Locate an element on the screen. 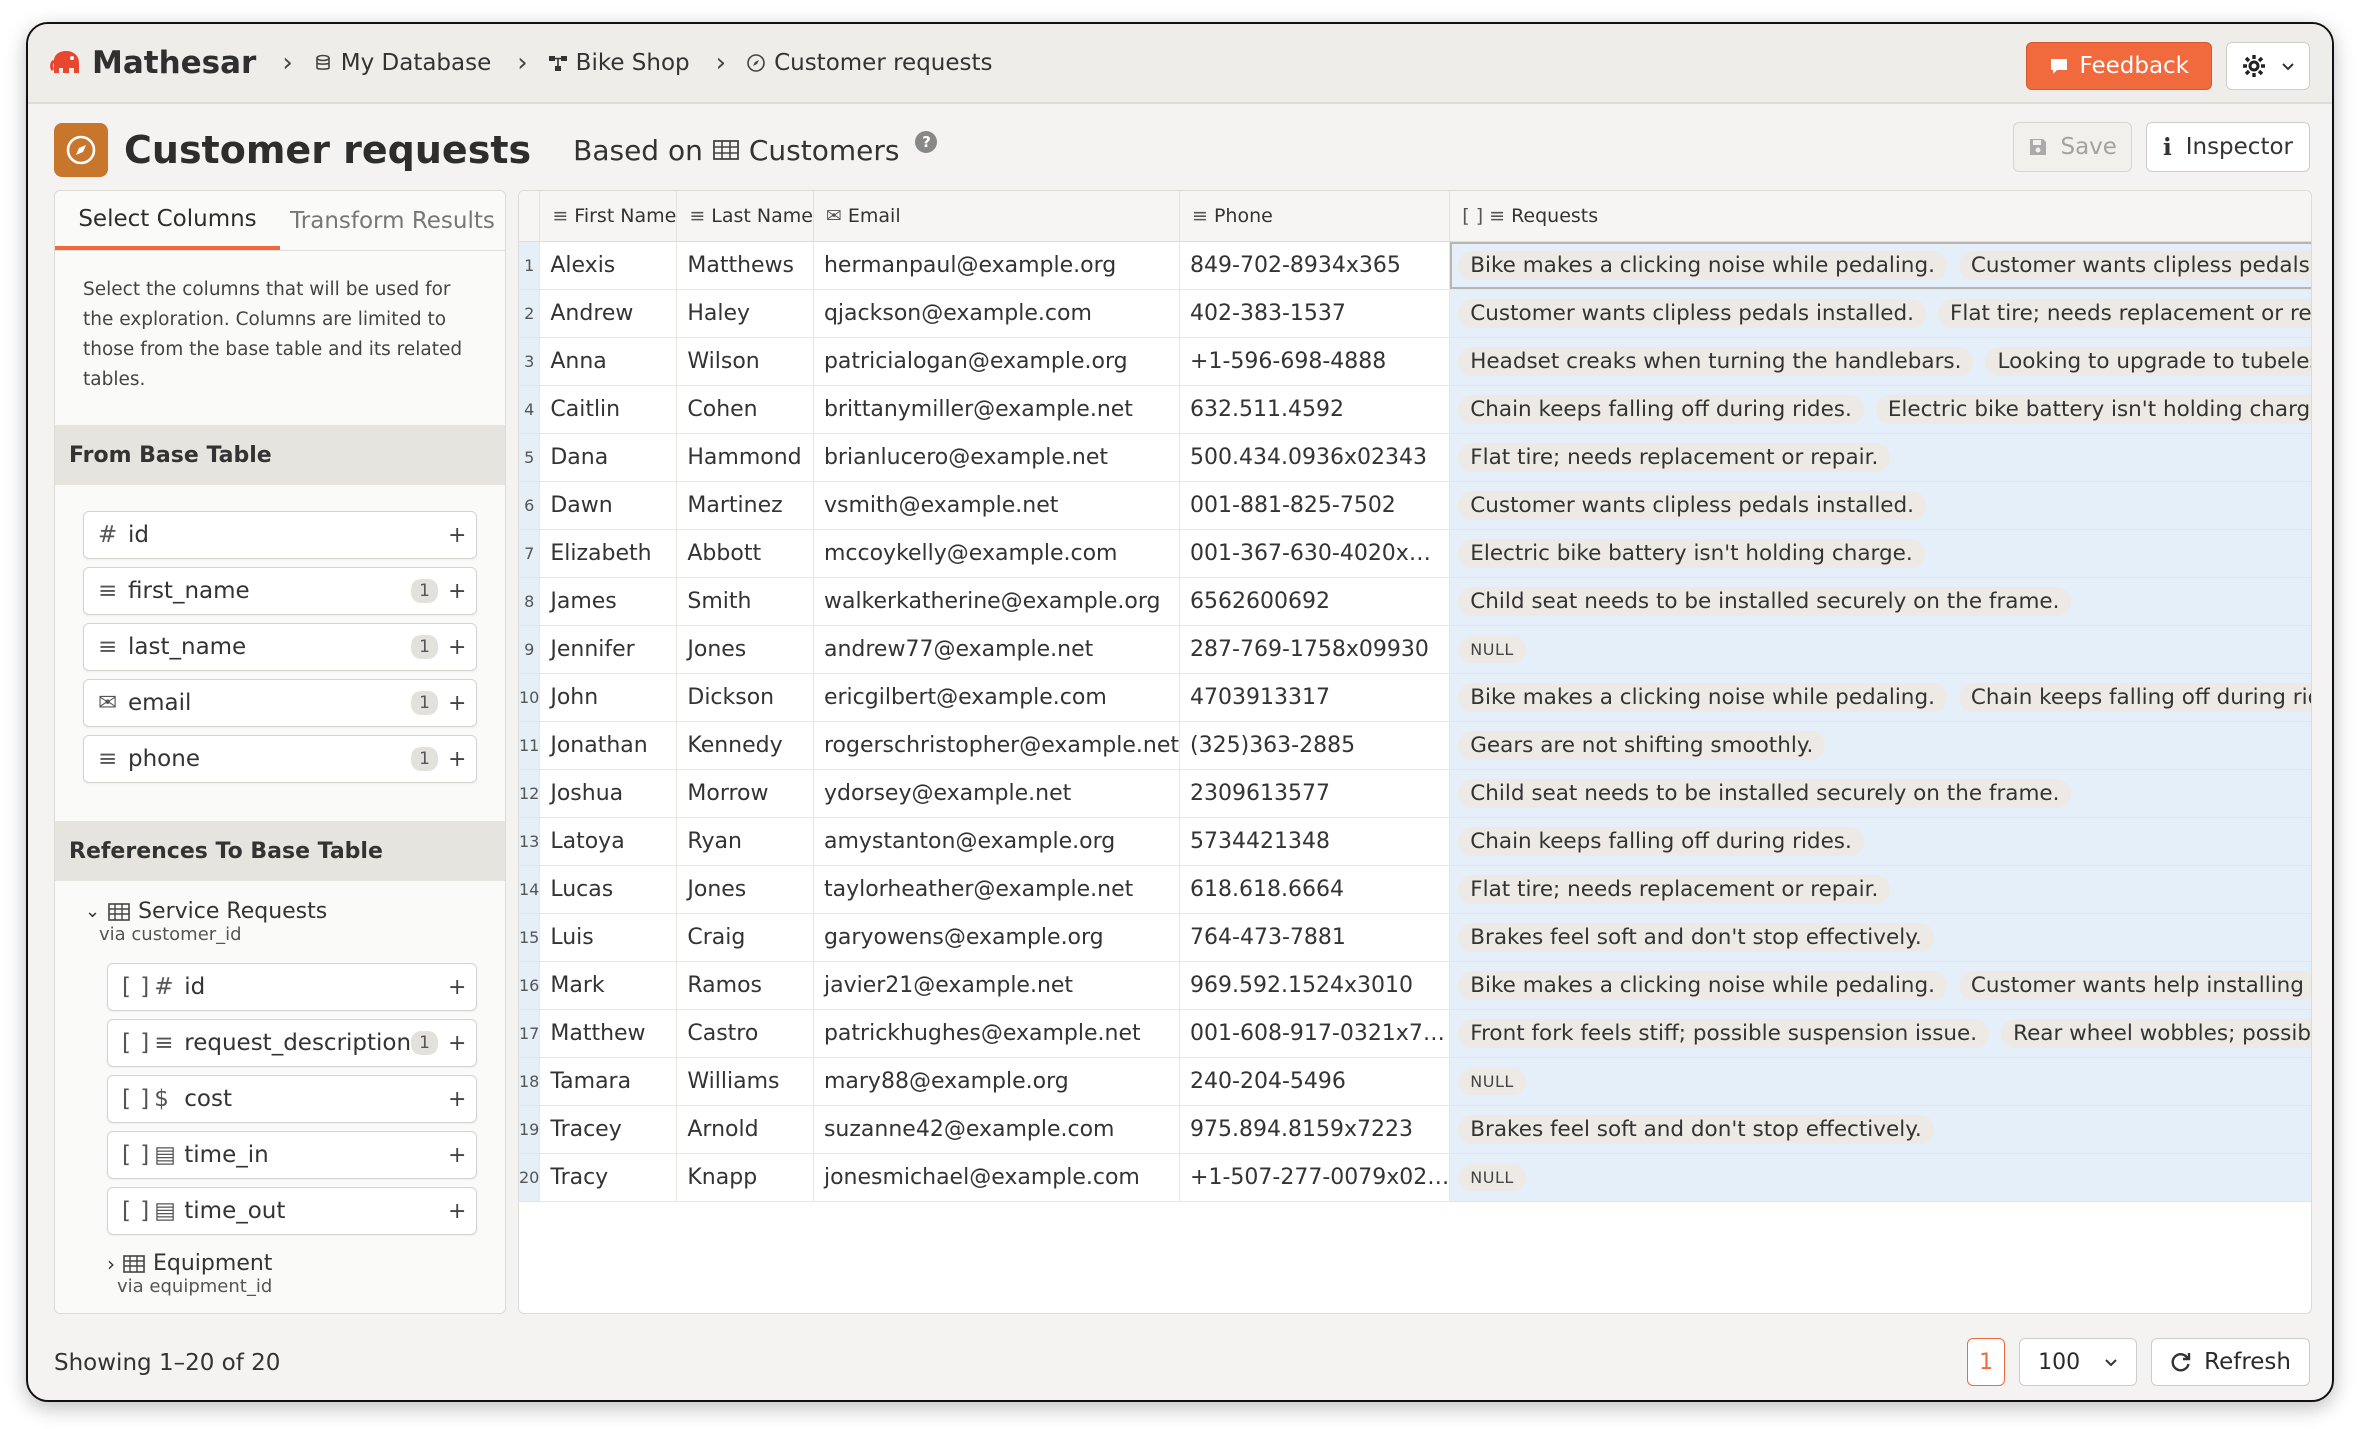 This screenshot has width=2360, height=1429. cell-phone: +1-596-698-4888 is located at coordinates (1315, 361).